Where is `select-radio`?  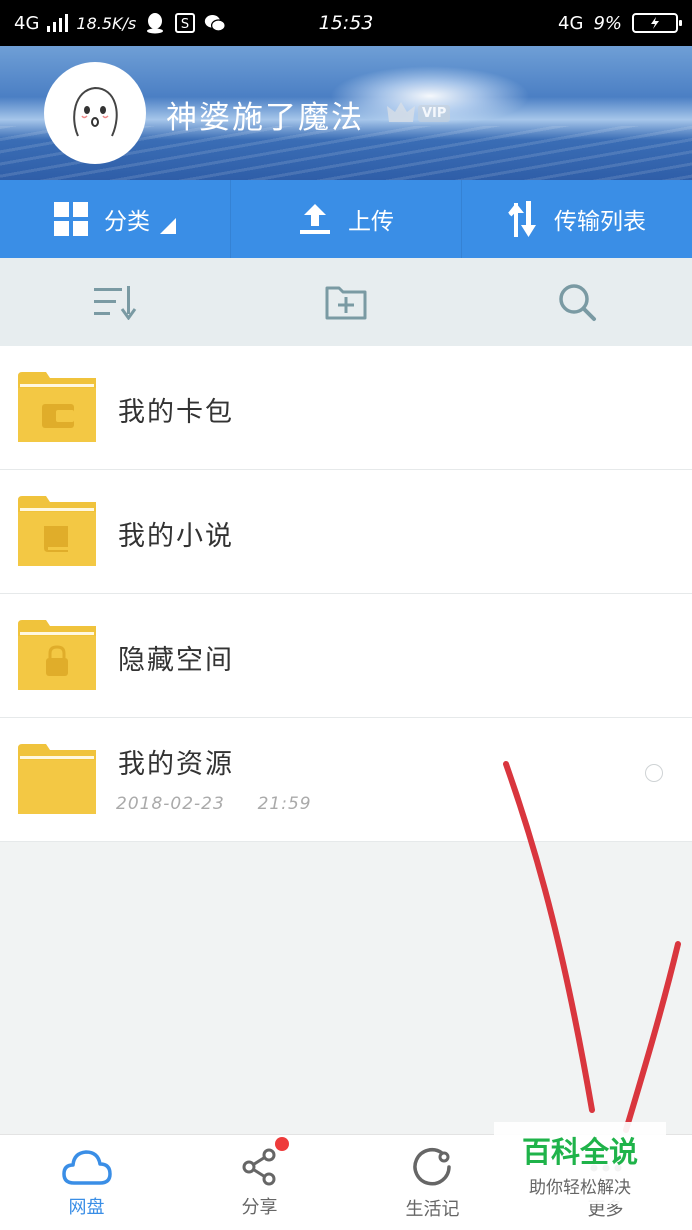
select-radio is located at coordinates (654, 773).